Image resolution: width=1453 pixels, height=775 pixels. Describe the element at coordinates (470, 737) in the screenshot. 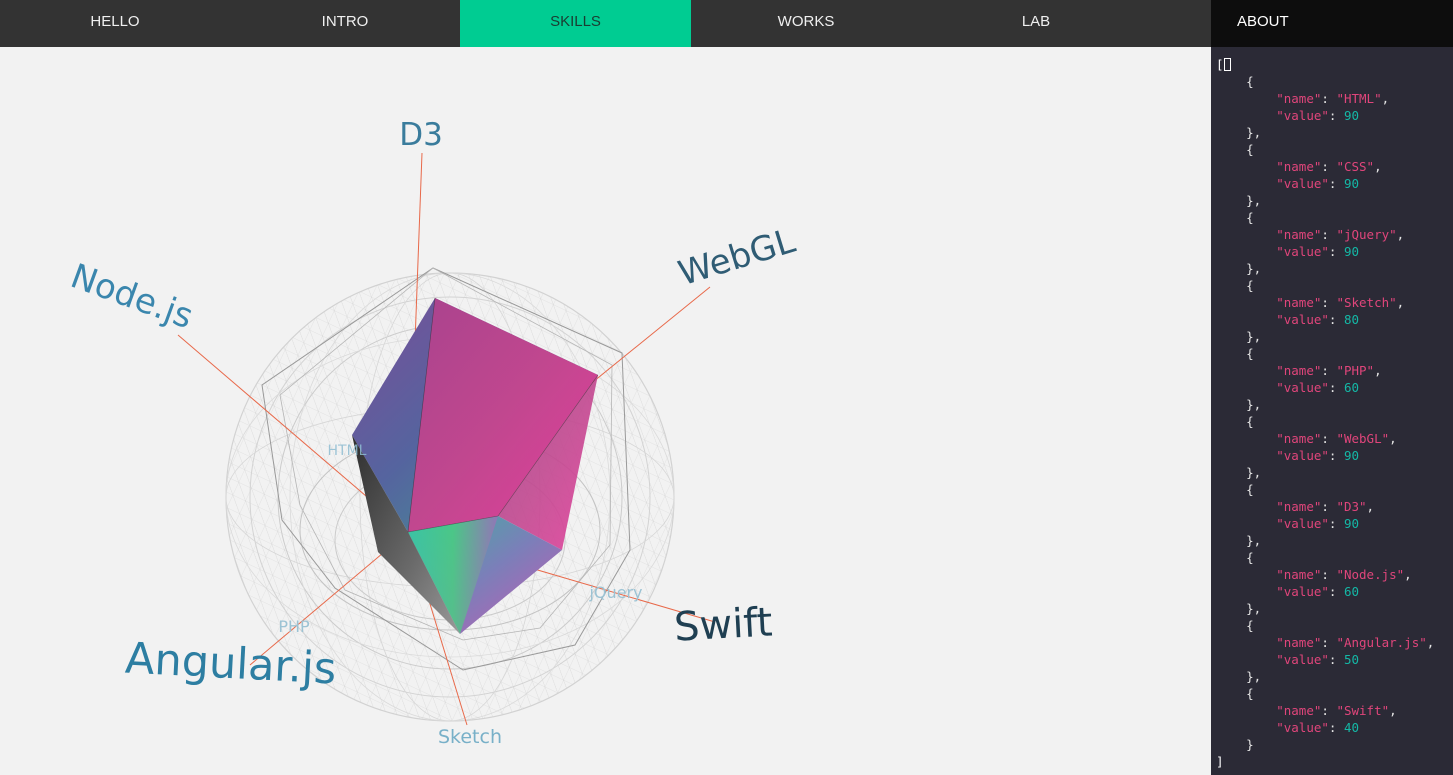

I see `label-sketch: Sketch` at that location.